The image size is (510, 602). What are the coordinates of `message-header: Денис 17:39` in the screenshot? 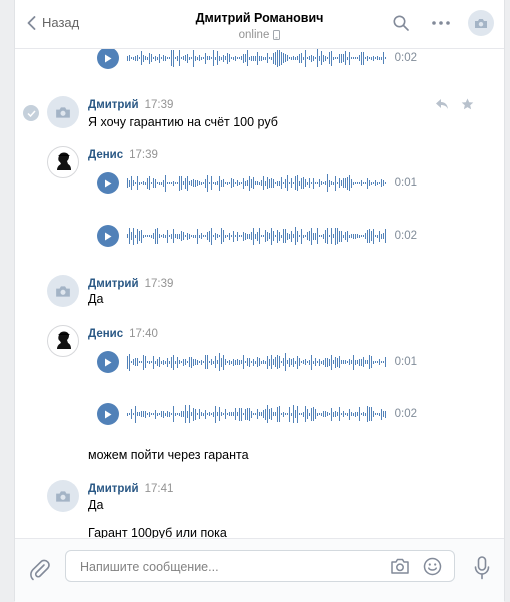 It's located at (123, 155).